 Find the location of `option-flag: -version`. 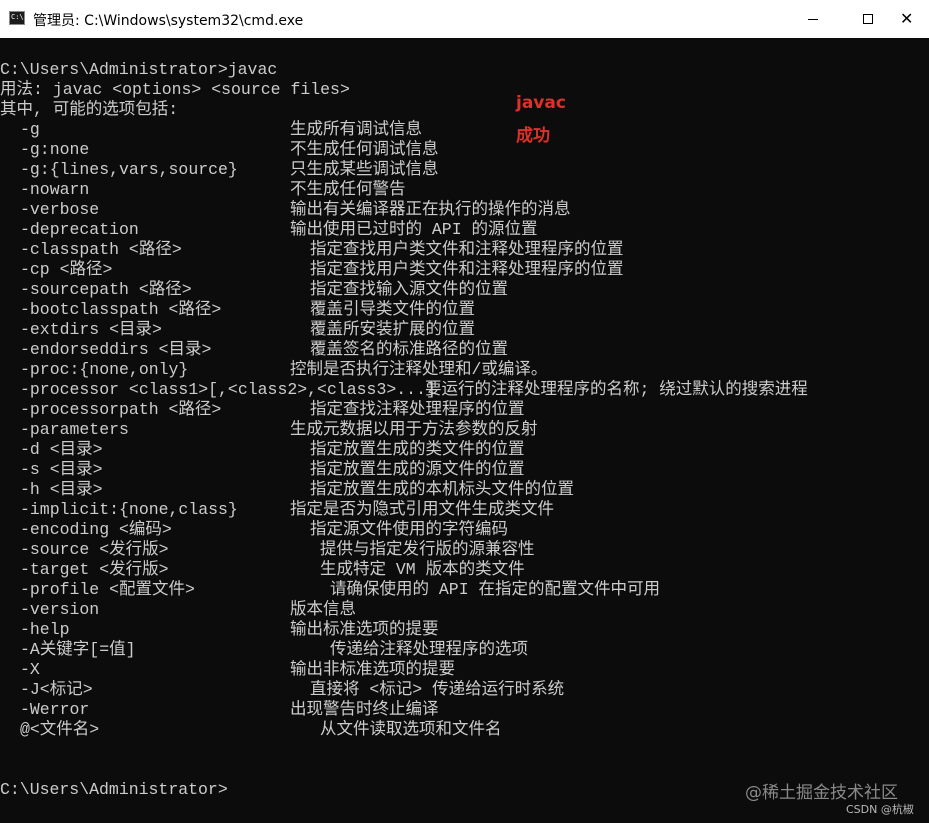

option-flag: -version is located at coordinates (60, 609).